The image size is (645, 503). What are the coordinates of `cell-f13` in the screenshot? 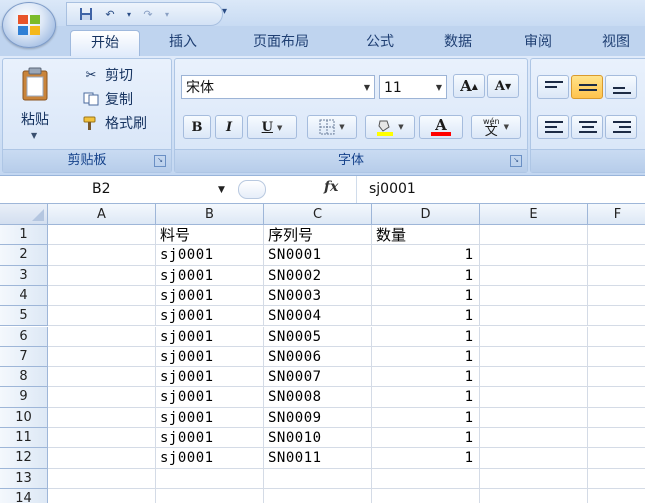 It's located at (616, 479).